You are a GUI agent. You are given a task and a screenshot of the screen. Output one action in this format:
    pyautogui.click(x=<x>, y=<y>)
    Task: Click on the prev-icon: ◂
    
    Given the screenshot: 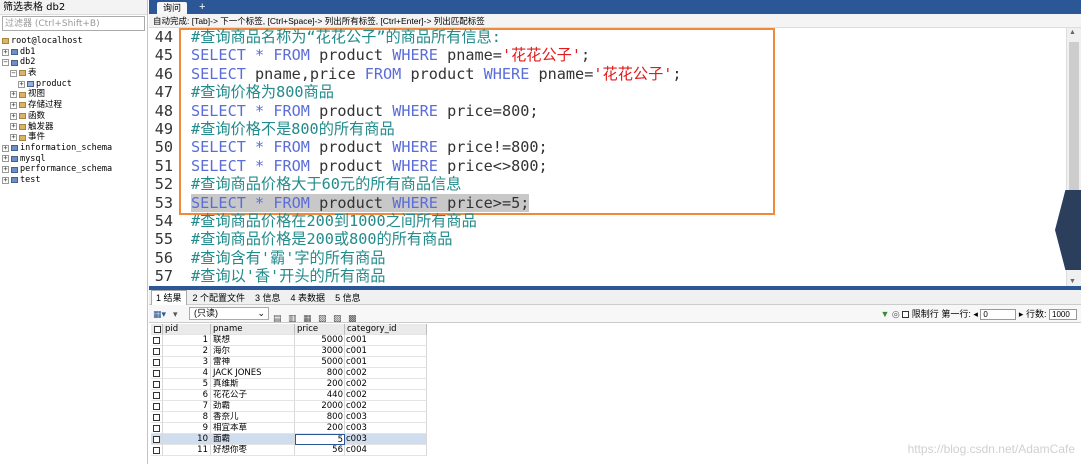 What is the action you would take?
    pyautogui.click(x=975, y=314)
    